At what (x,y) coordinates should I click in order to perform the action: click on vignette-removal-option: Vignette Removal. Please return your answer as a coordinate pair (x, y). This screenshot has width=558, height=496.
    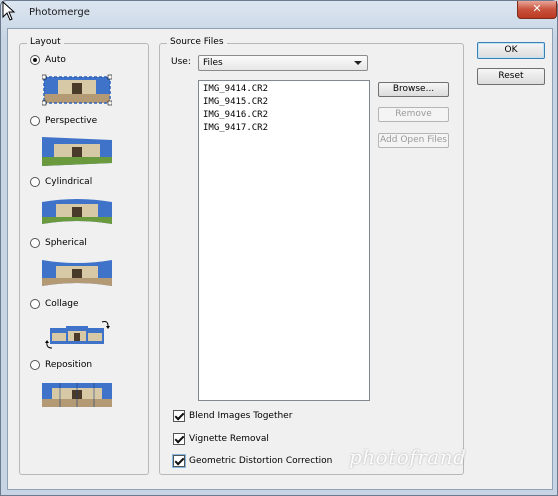
    Looking at the image, I should click on (221, 439).